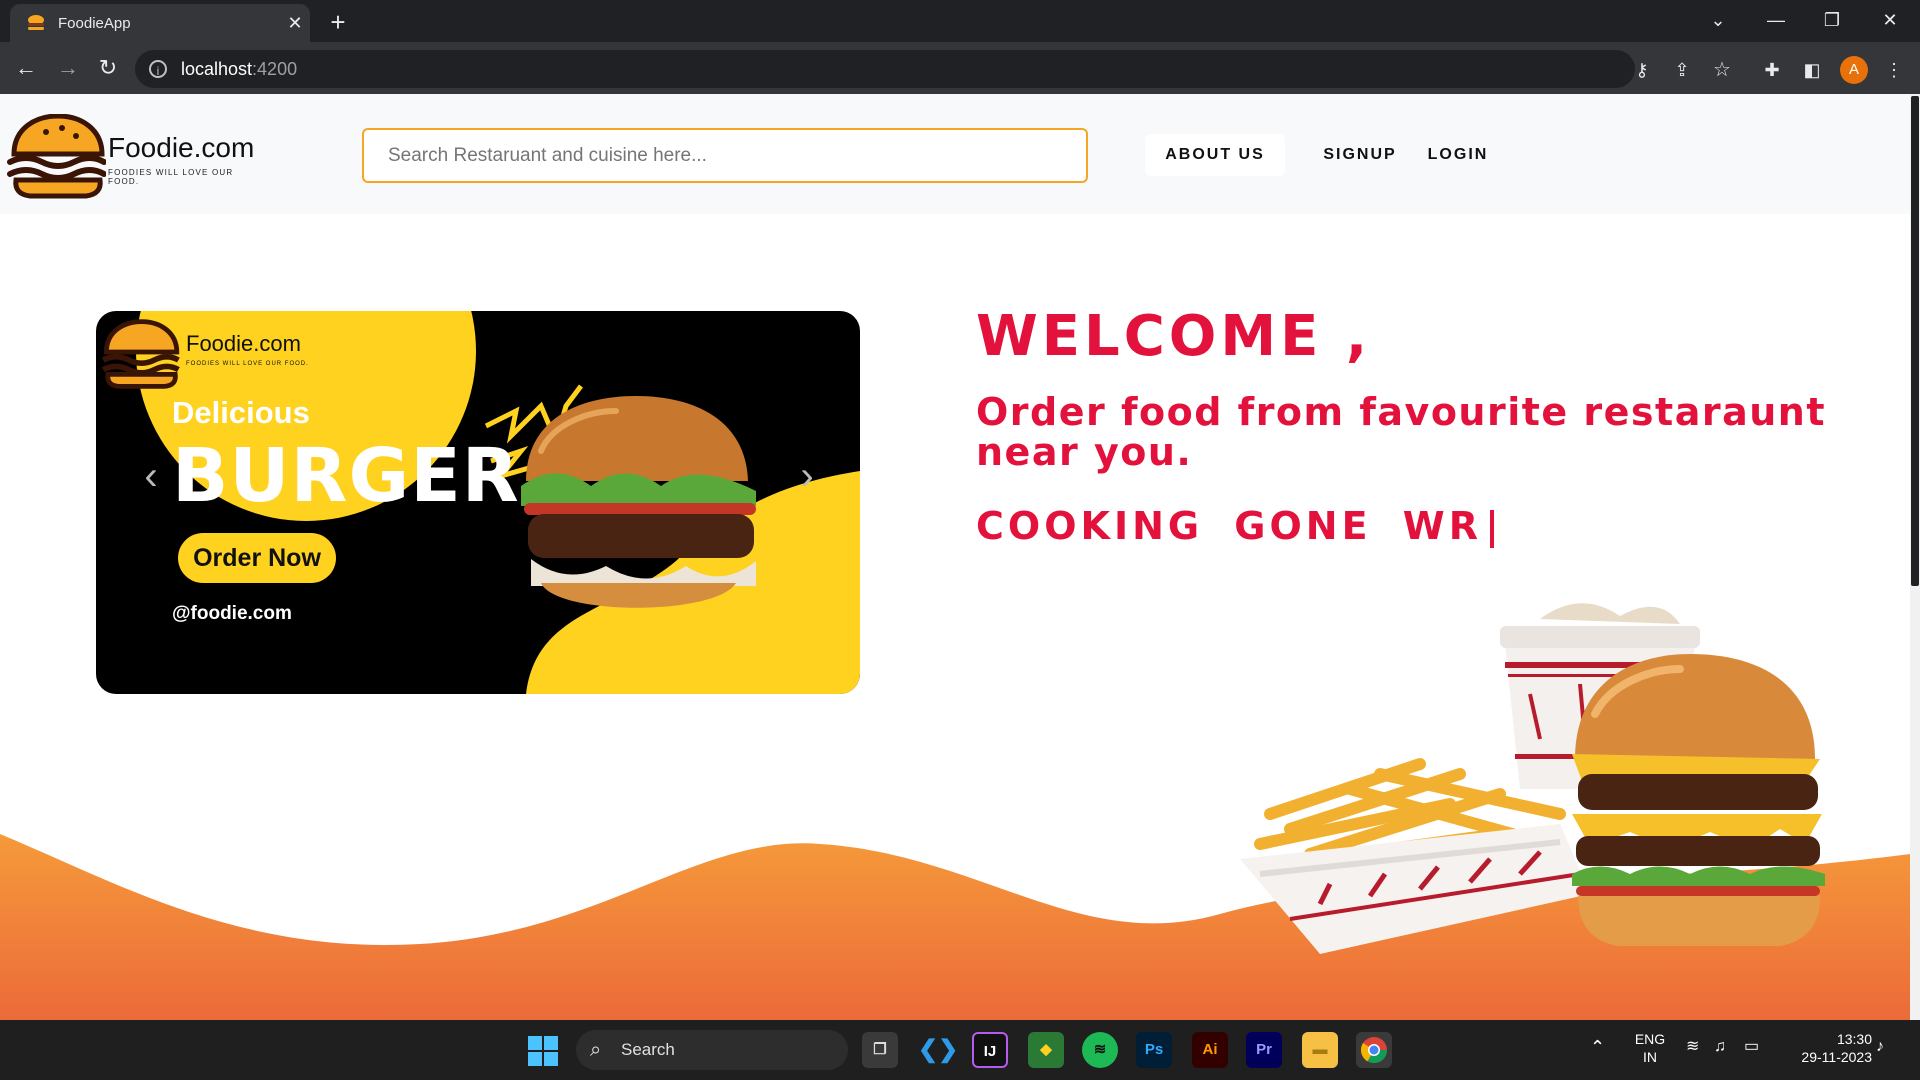 This screenshot has width=1920, height=1080. I want to click on burger-favicon-icon, so click(36, 22).